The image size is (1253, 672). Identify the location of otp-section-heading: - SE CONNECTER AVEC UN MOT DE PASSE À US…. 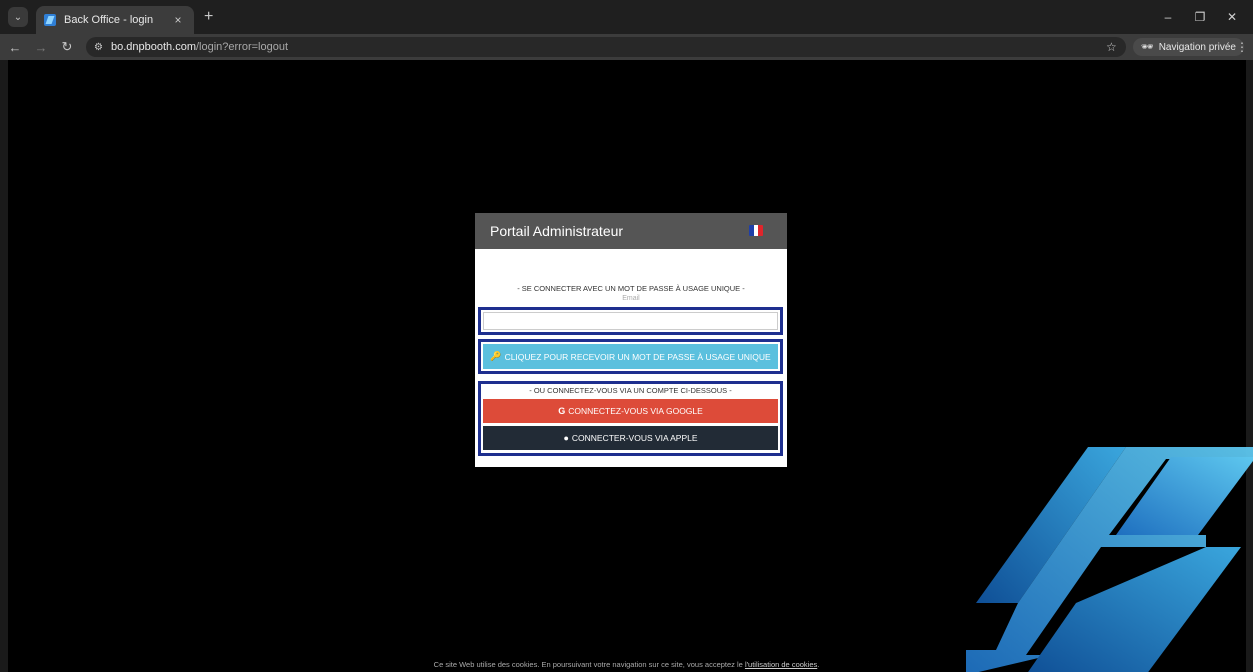
(631, 288).